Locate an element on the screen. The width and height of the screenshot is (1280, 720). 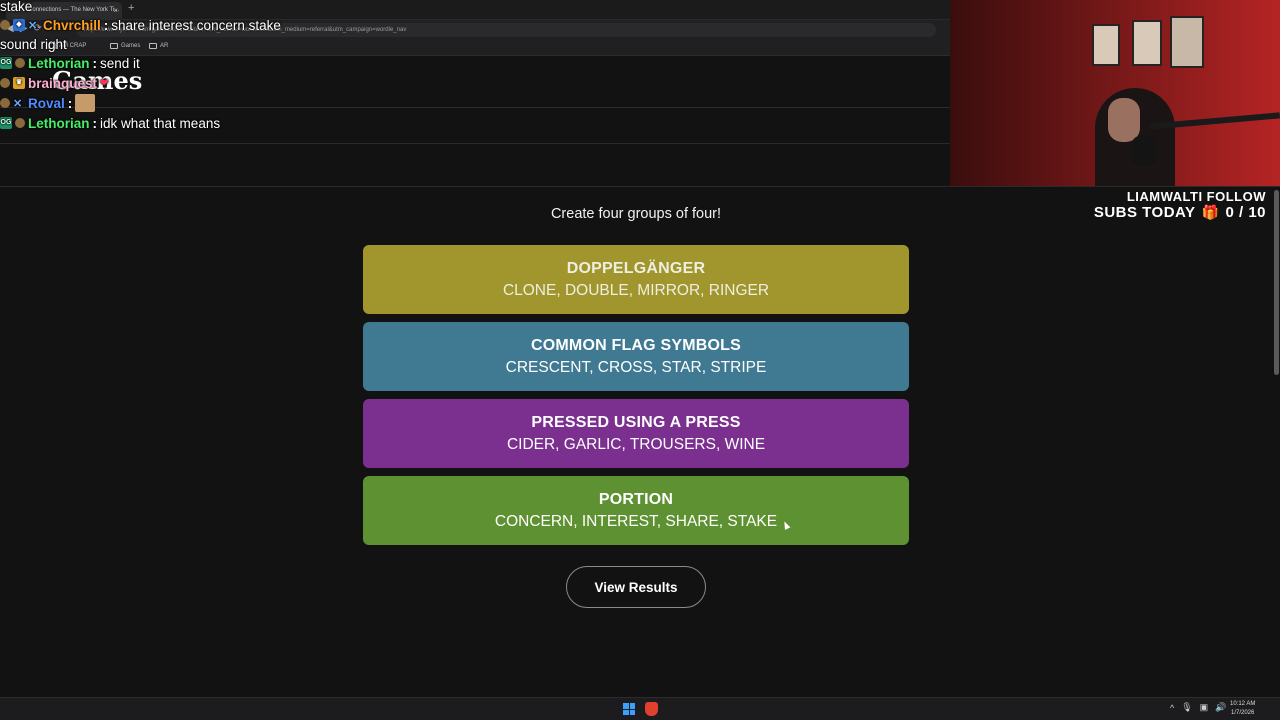
chevron-up-icon: ^ is located at coordinates (1172, 708).